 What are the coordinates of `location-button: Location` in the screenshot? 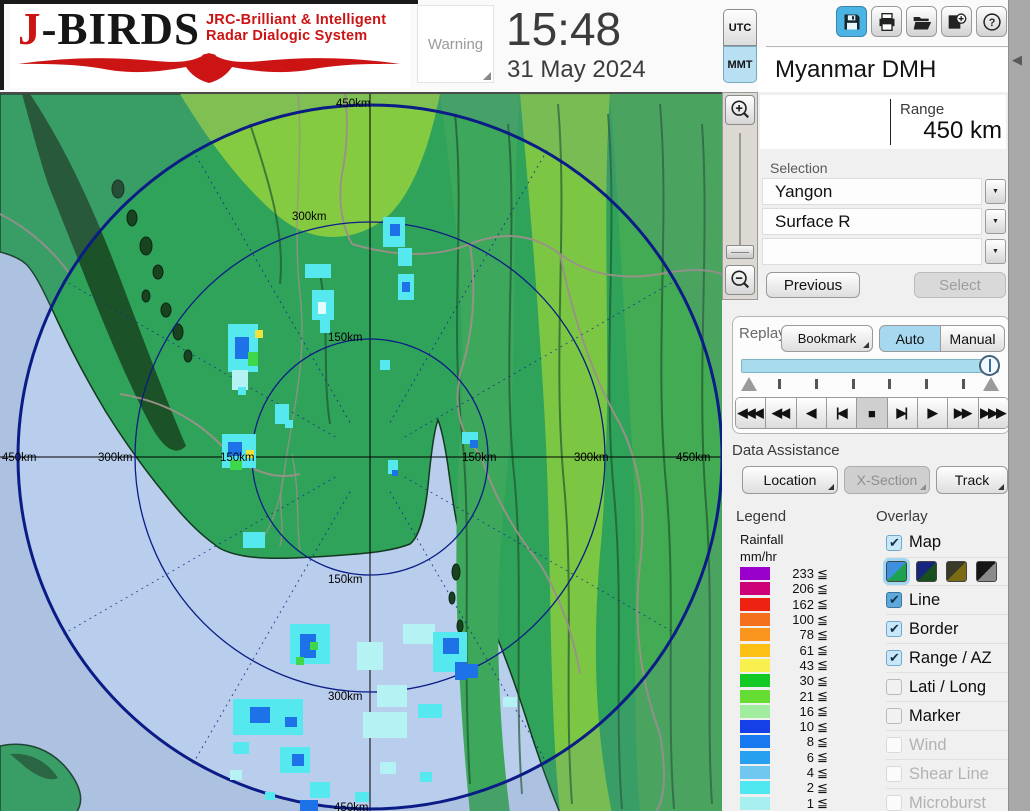 It's located at (790, 480).